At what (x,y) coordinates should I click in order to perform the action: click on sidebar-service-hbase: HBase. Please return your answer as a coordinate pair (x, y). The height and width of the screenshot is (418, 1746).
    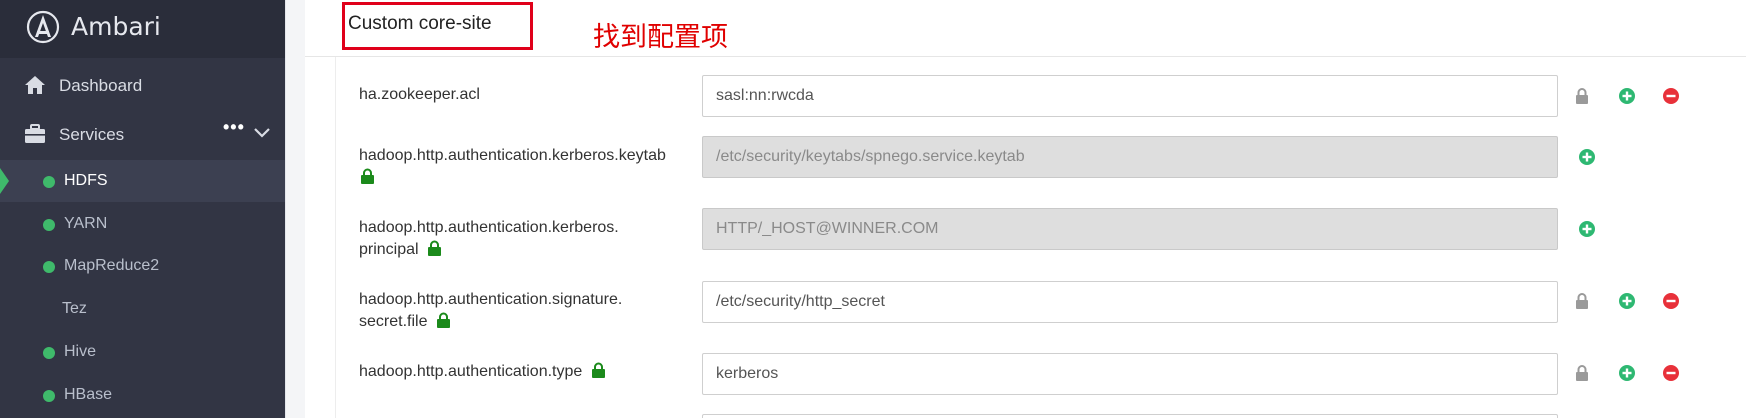
    Looking at the image, I should click on (142, 395).